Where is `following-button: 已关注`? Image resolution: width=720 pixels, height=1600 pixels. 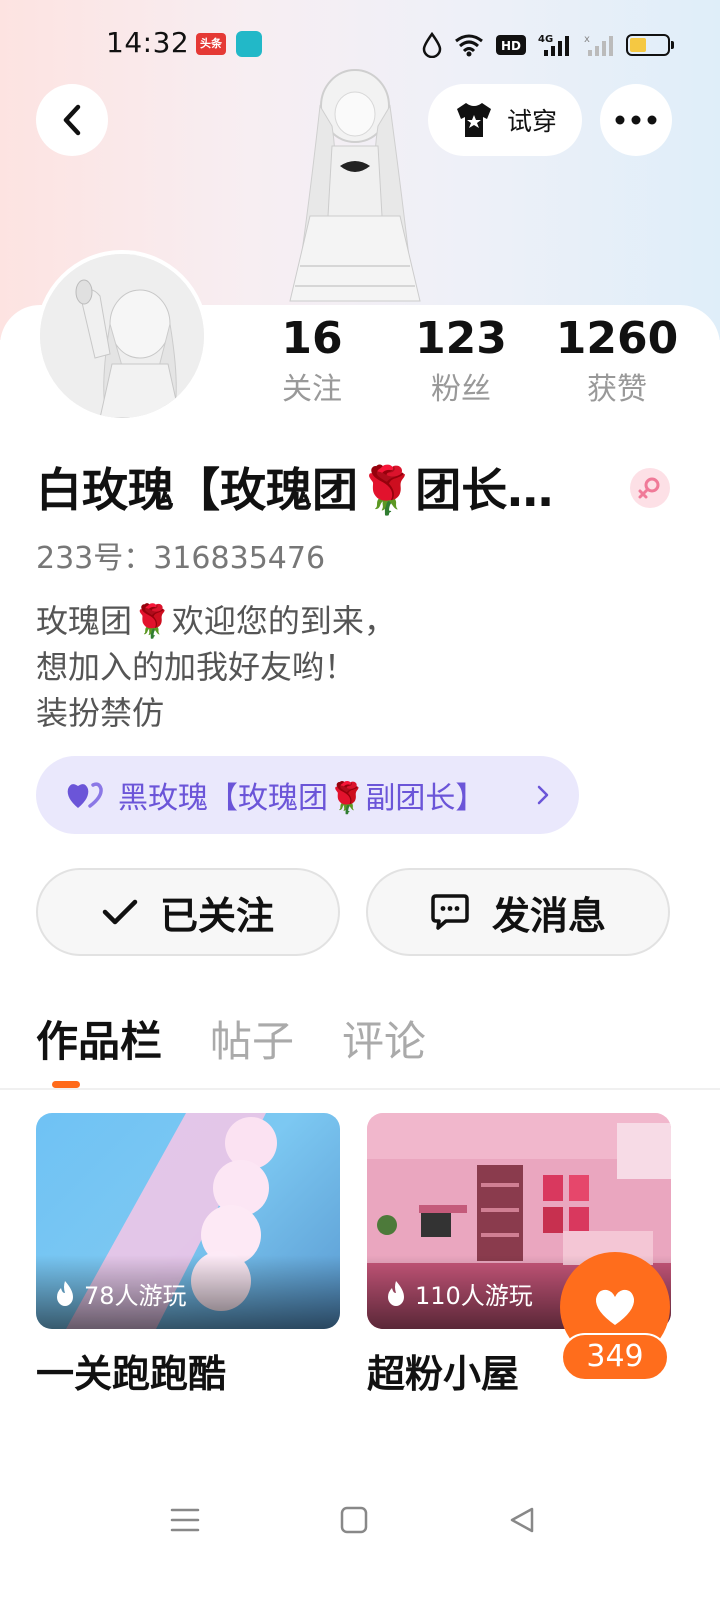 following-button: 已关注 is located at coordinates (188, 912).